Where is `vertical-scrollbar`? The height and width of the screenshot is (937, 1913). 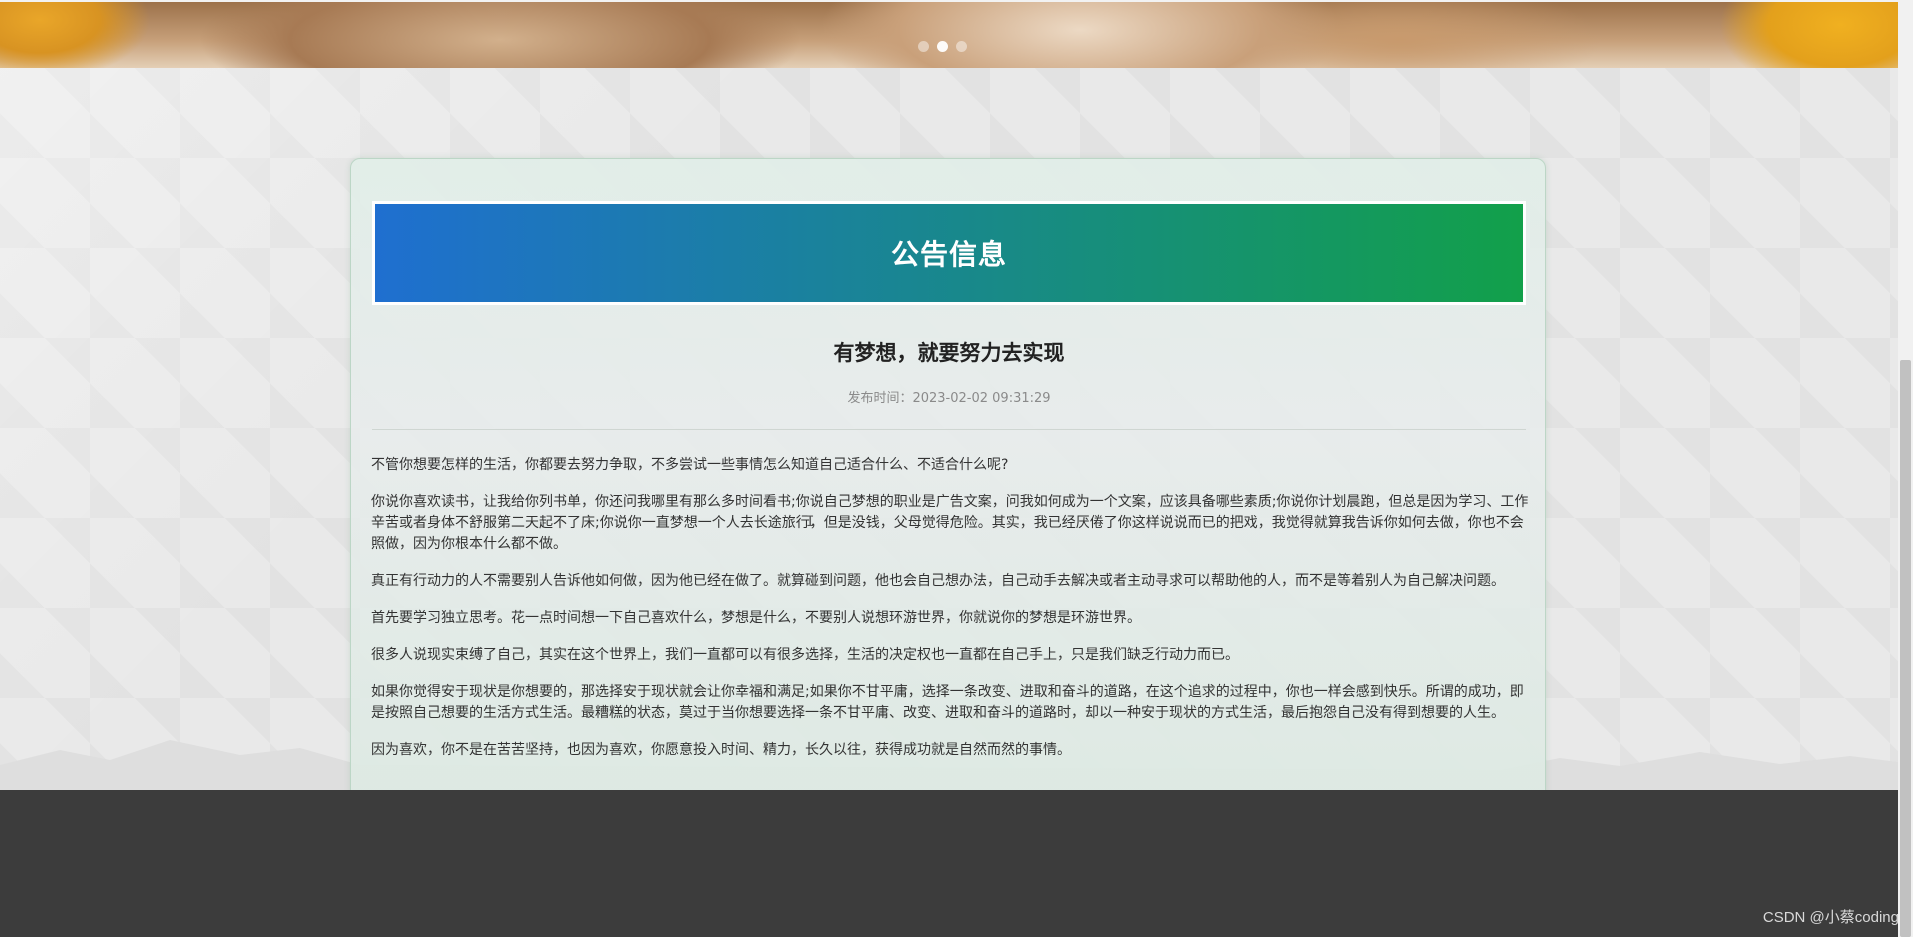 vertical-scrollbar is located at coordinates (1905, 468).